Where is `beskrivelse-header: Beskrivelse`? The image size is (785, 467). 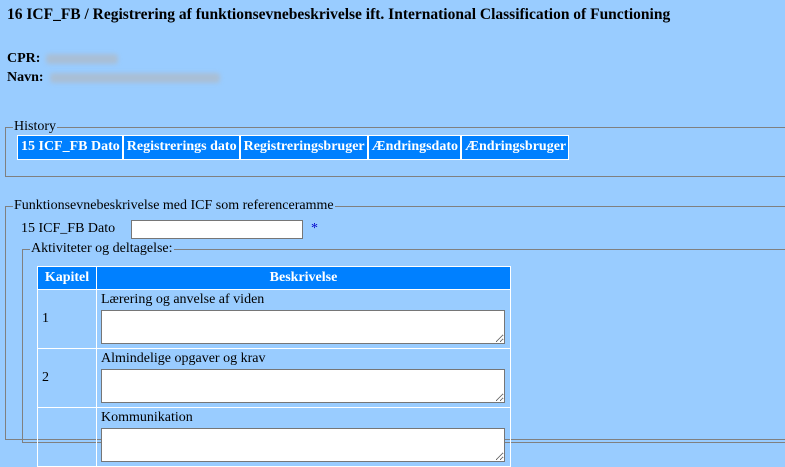
beskrivelse-header: Beskrivelse is located at coordinates (303, 278).